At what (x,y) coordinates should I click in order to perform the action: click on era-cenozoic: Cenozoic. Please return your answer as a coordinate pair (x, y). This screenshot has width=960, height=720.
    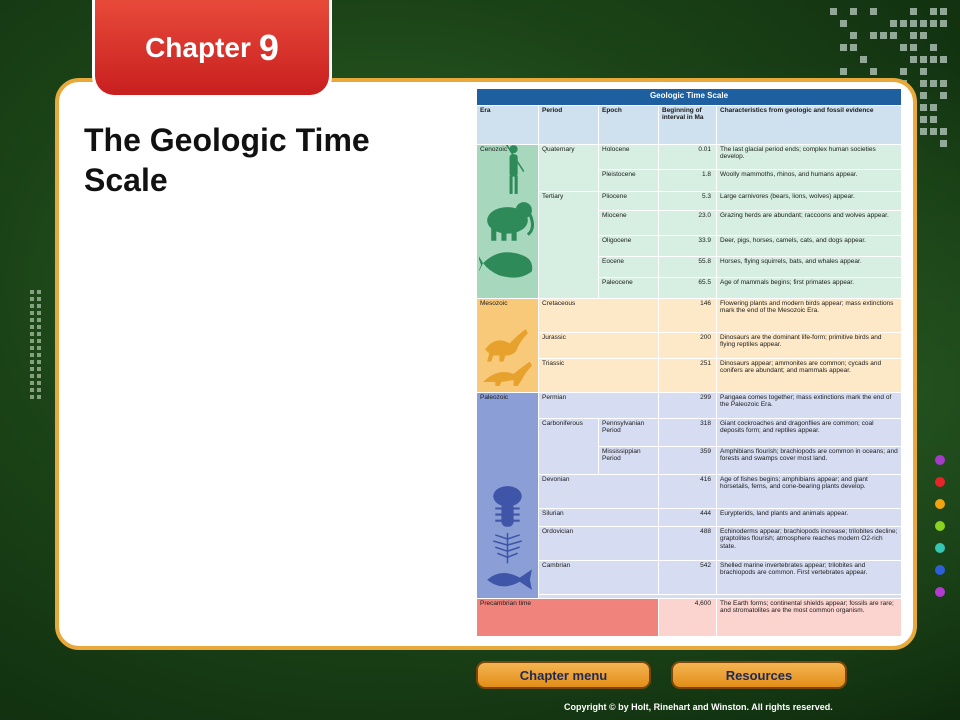
    Looking at the image, I should click on (508, 222).